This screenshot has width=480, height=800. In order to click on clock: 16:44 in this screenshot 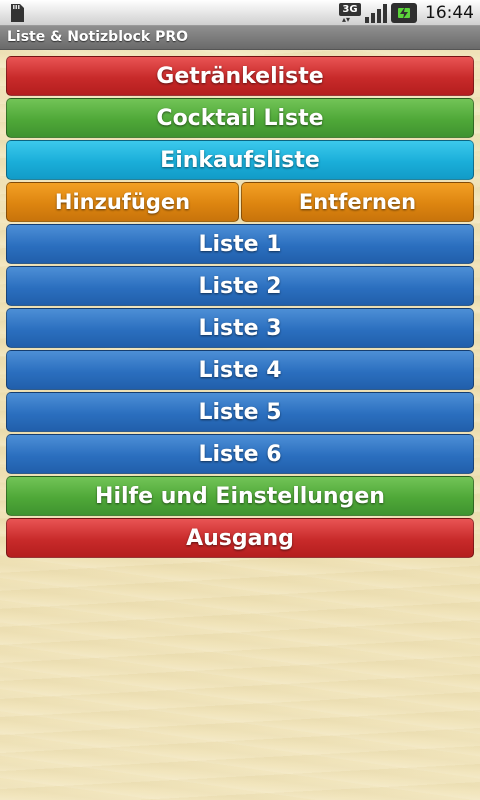, I will do `click(449, 13)`.